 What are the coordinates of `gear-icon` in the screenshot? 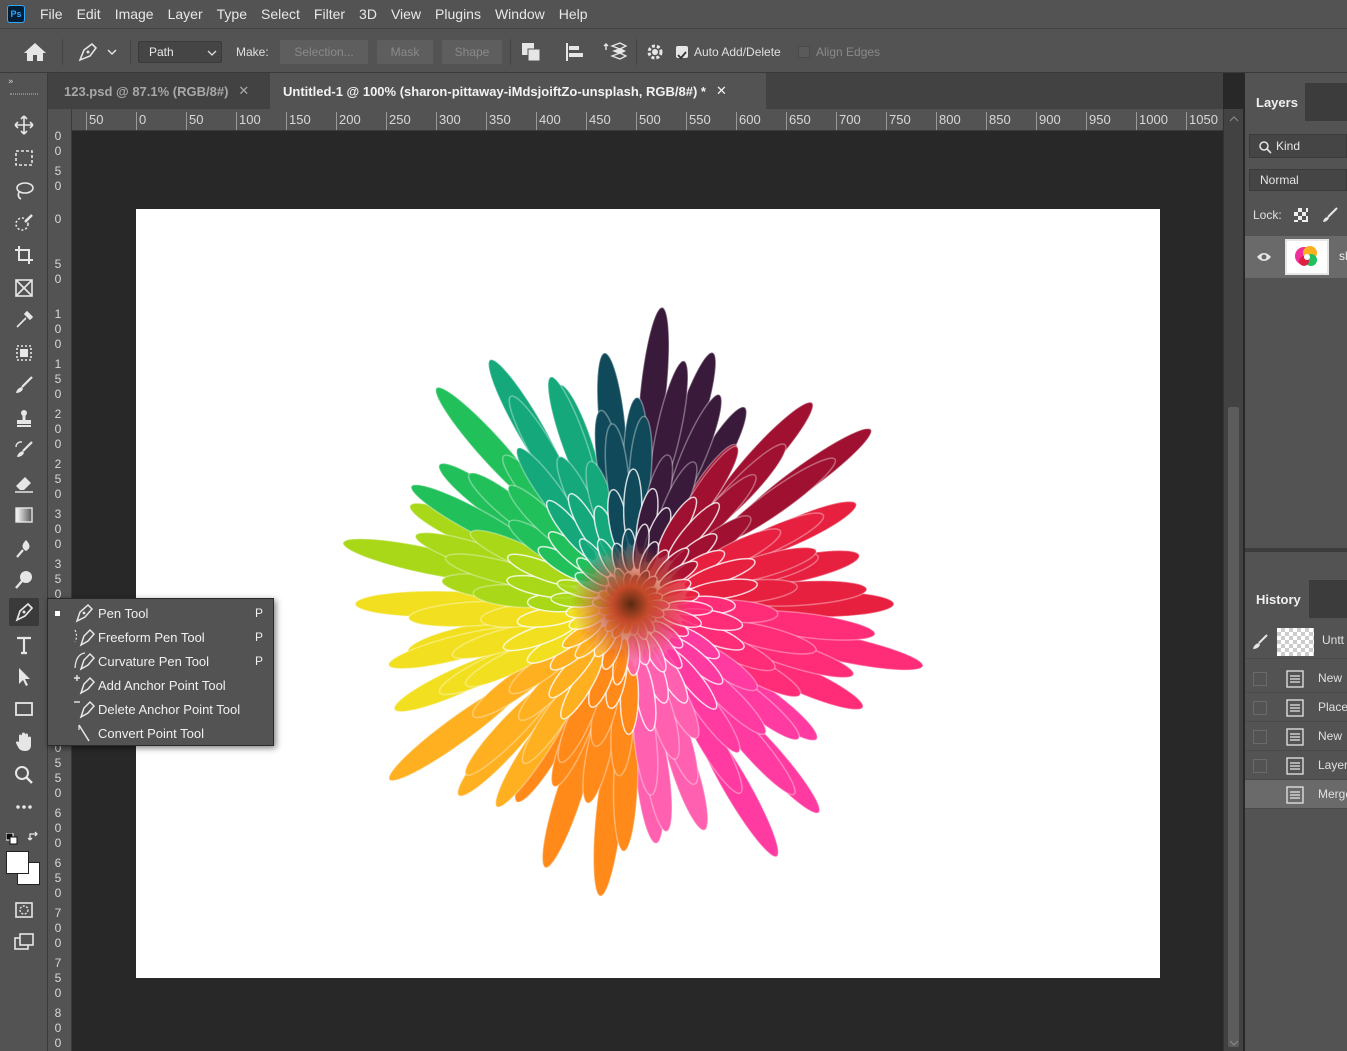 It's located at (655, 54).